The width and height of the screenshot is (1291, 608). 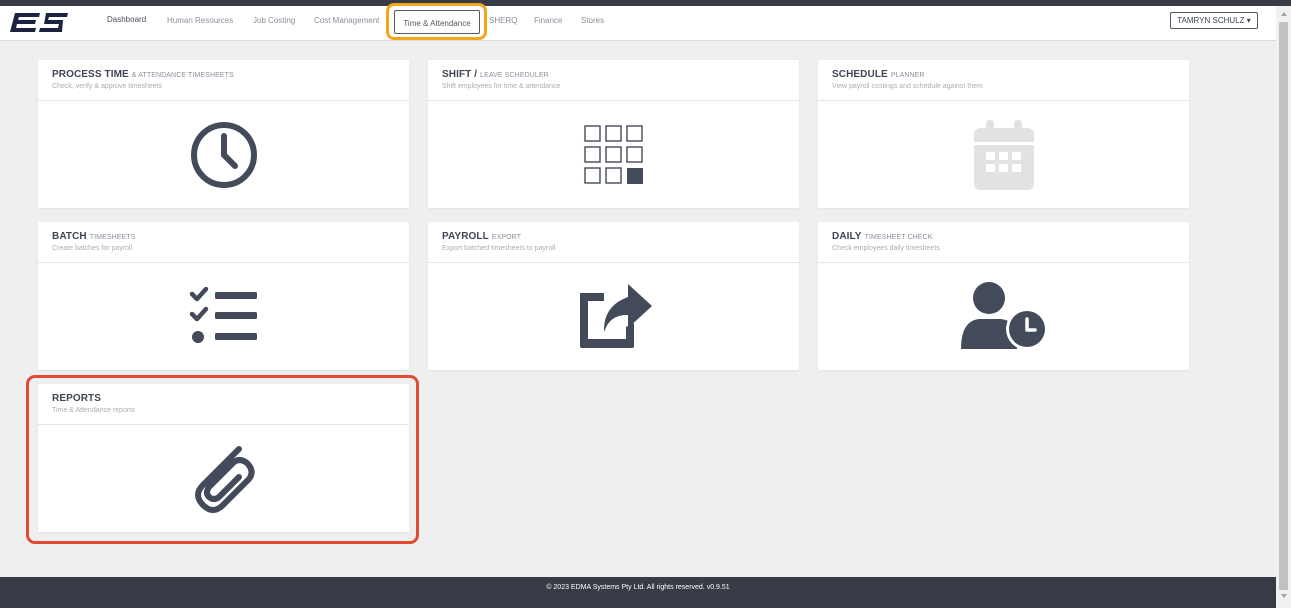 What do you see at coordinates (92, 248) in the screenshot?
I see `card-description: Create batches for payroll` at bounding box center [92, 248].